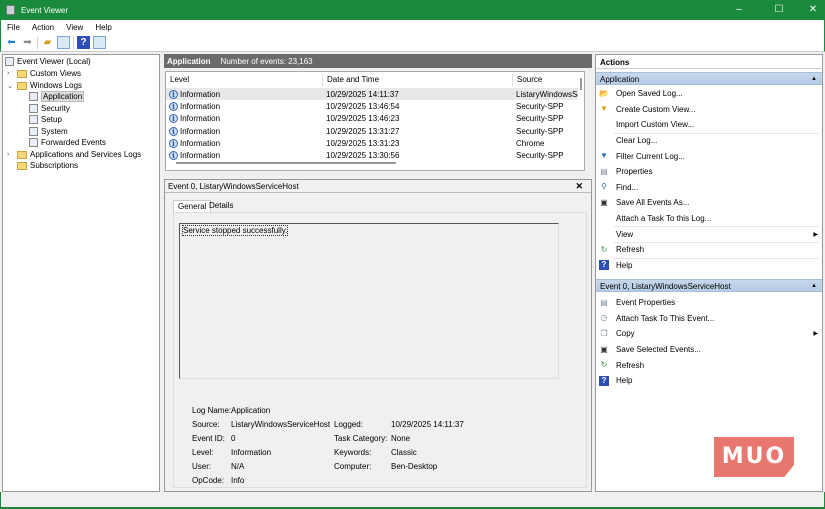 This screenshot has width=825, height=509. Describe the element at coordinates (103, 27) in the screenshot. I see `menu-help: Help` at that location.